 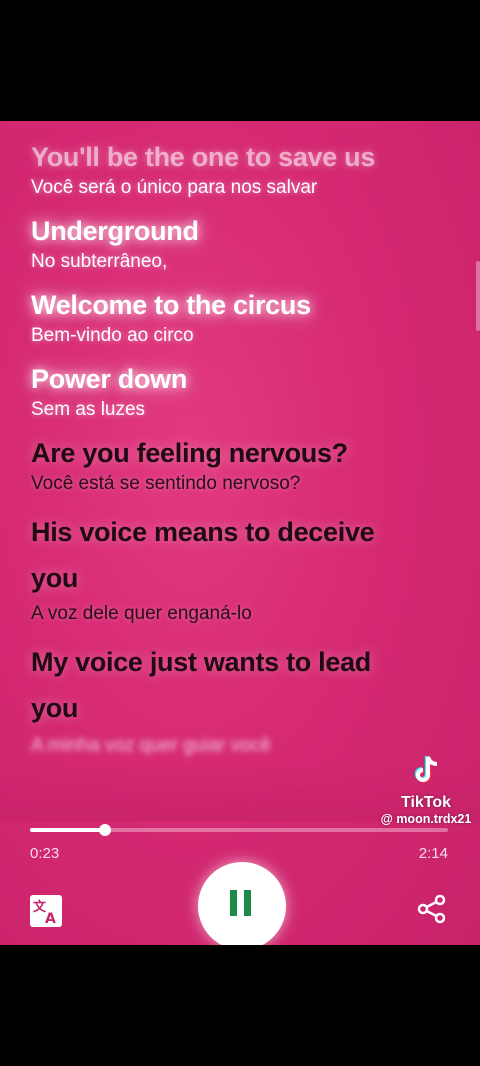 What do you see at coordinates (433, 853) in the screenshot?
I see `total-time: 2:14` at bounding box center [433, 853].